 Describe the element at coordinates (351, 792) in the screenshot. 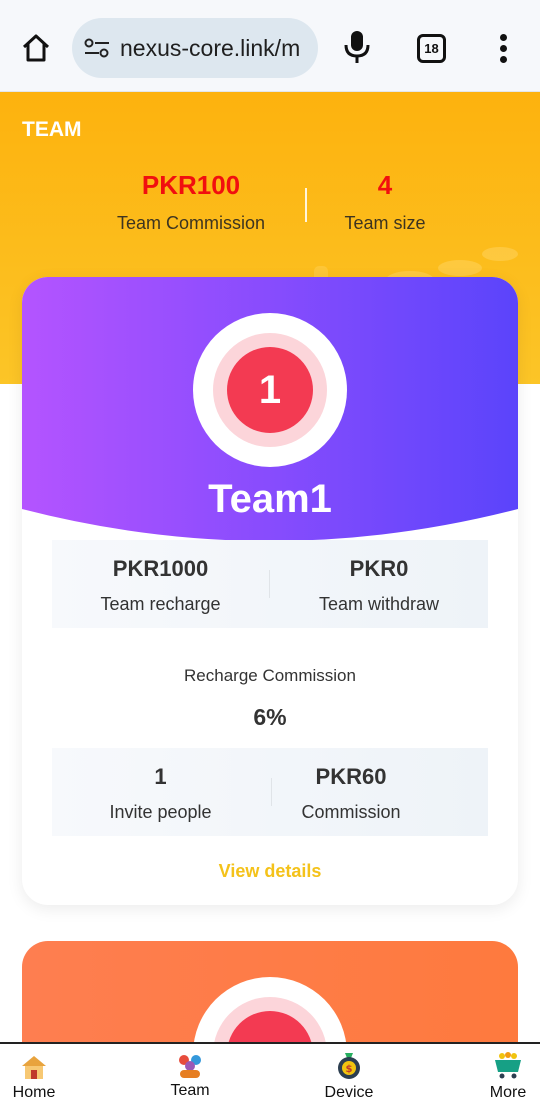

I see `commission-stat: PKR60 Commission` at that location.